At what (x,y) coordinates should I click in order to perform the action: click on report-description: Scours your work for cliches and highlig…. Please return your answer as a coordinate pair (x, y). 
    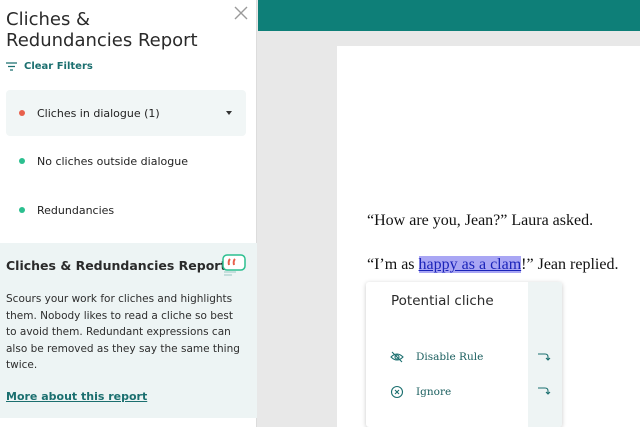
    Looking at the image, I should click on (123, 332).